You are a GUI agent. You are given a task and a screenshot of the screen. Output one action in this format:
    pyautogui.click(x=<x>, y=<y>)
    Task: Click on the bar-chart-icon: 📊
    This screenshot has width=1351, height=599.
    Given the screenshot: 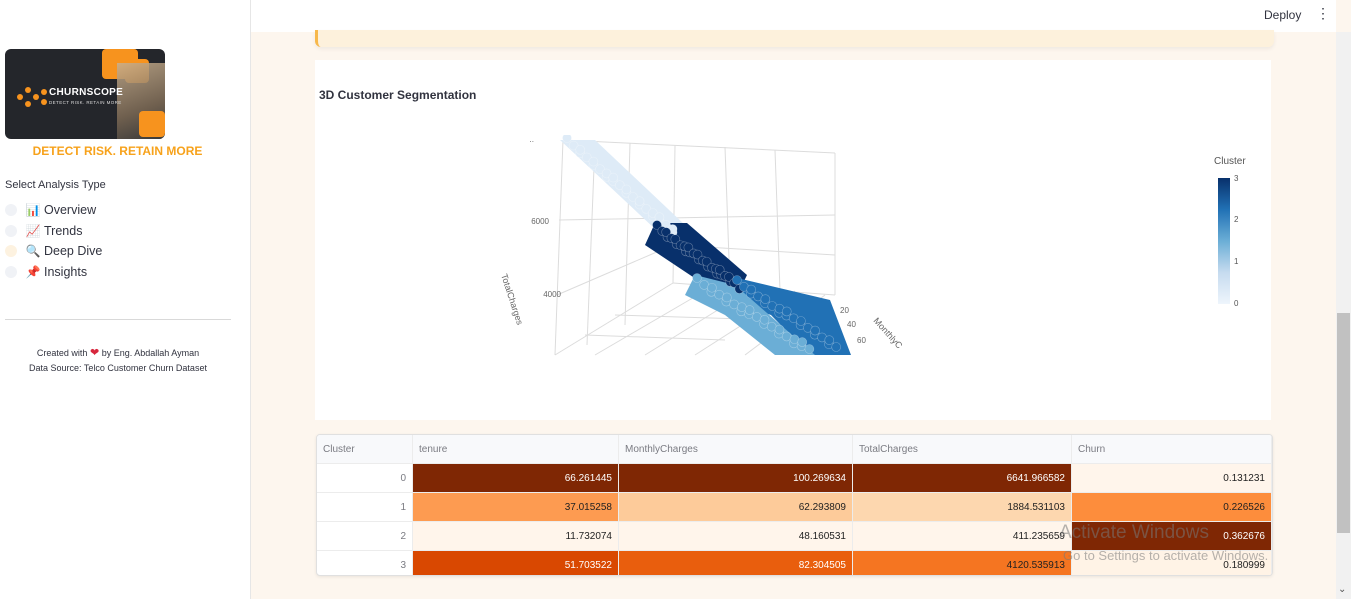 What is the action you would take?
    pyautogui.click(x=33, y=210)
    